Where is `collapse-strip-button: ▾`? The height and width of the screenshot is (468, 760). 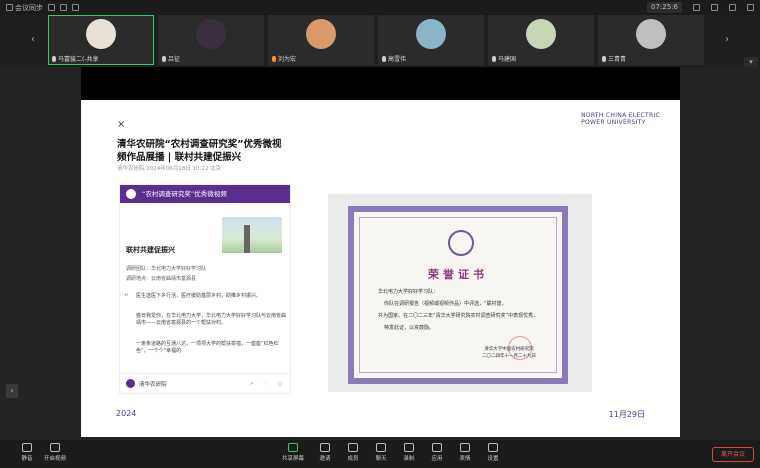 collapse-strip-button: ▾ is located at coordinates (751, 62).